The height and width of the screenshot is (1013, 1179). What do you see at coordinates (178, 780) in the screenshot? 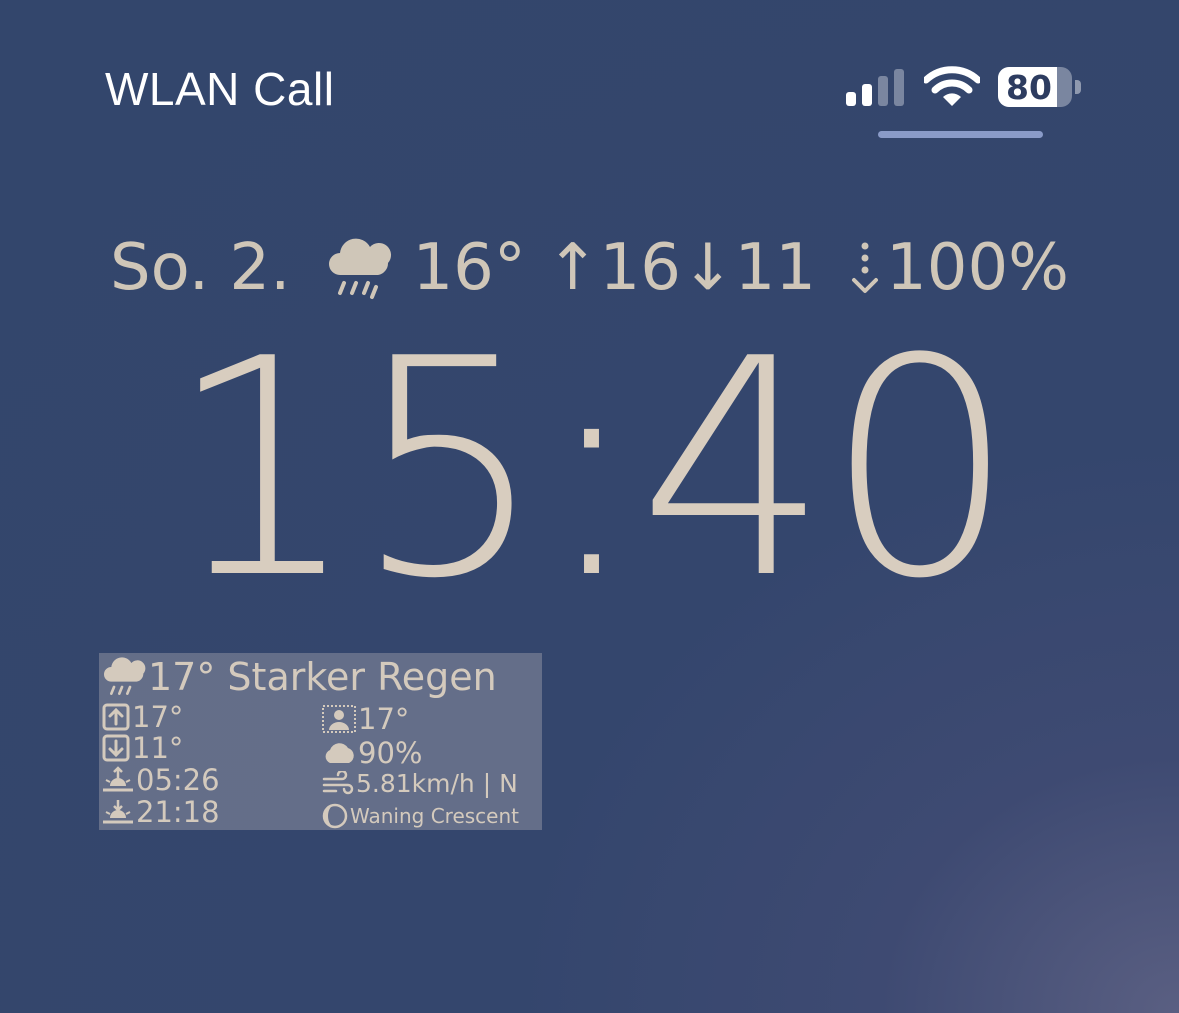
I see `widget-sunrise: 05:26` at bounding box center [178, 780].